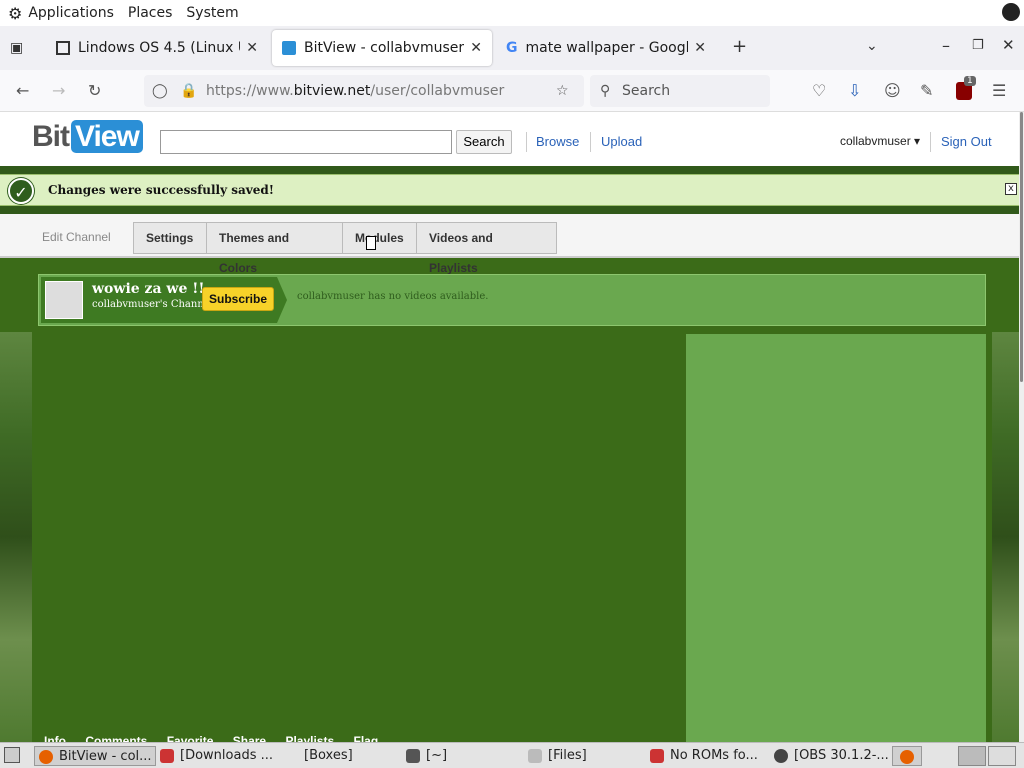 This screenshot has width=1024, height=768. Describe the element at coordinates (55, 738) in the screenshot. I see `info-action: Info` at that location.